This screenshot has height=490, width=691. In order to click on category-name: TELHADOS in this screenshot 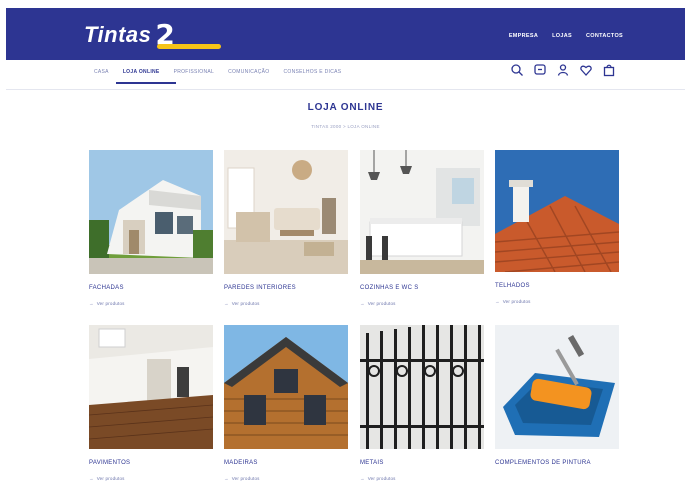, I will do `click(557, 286)`.